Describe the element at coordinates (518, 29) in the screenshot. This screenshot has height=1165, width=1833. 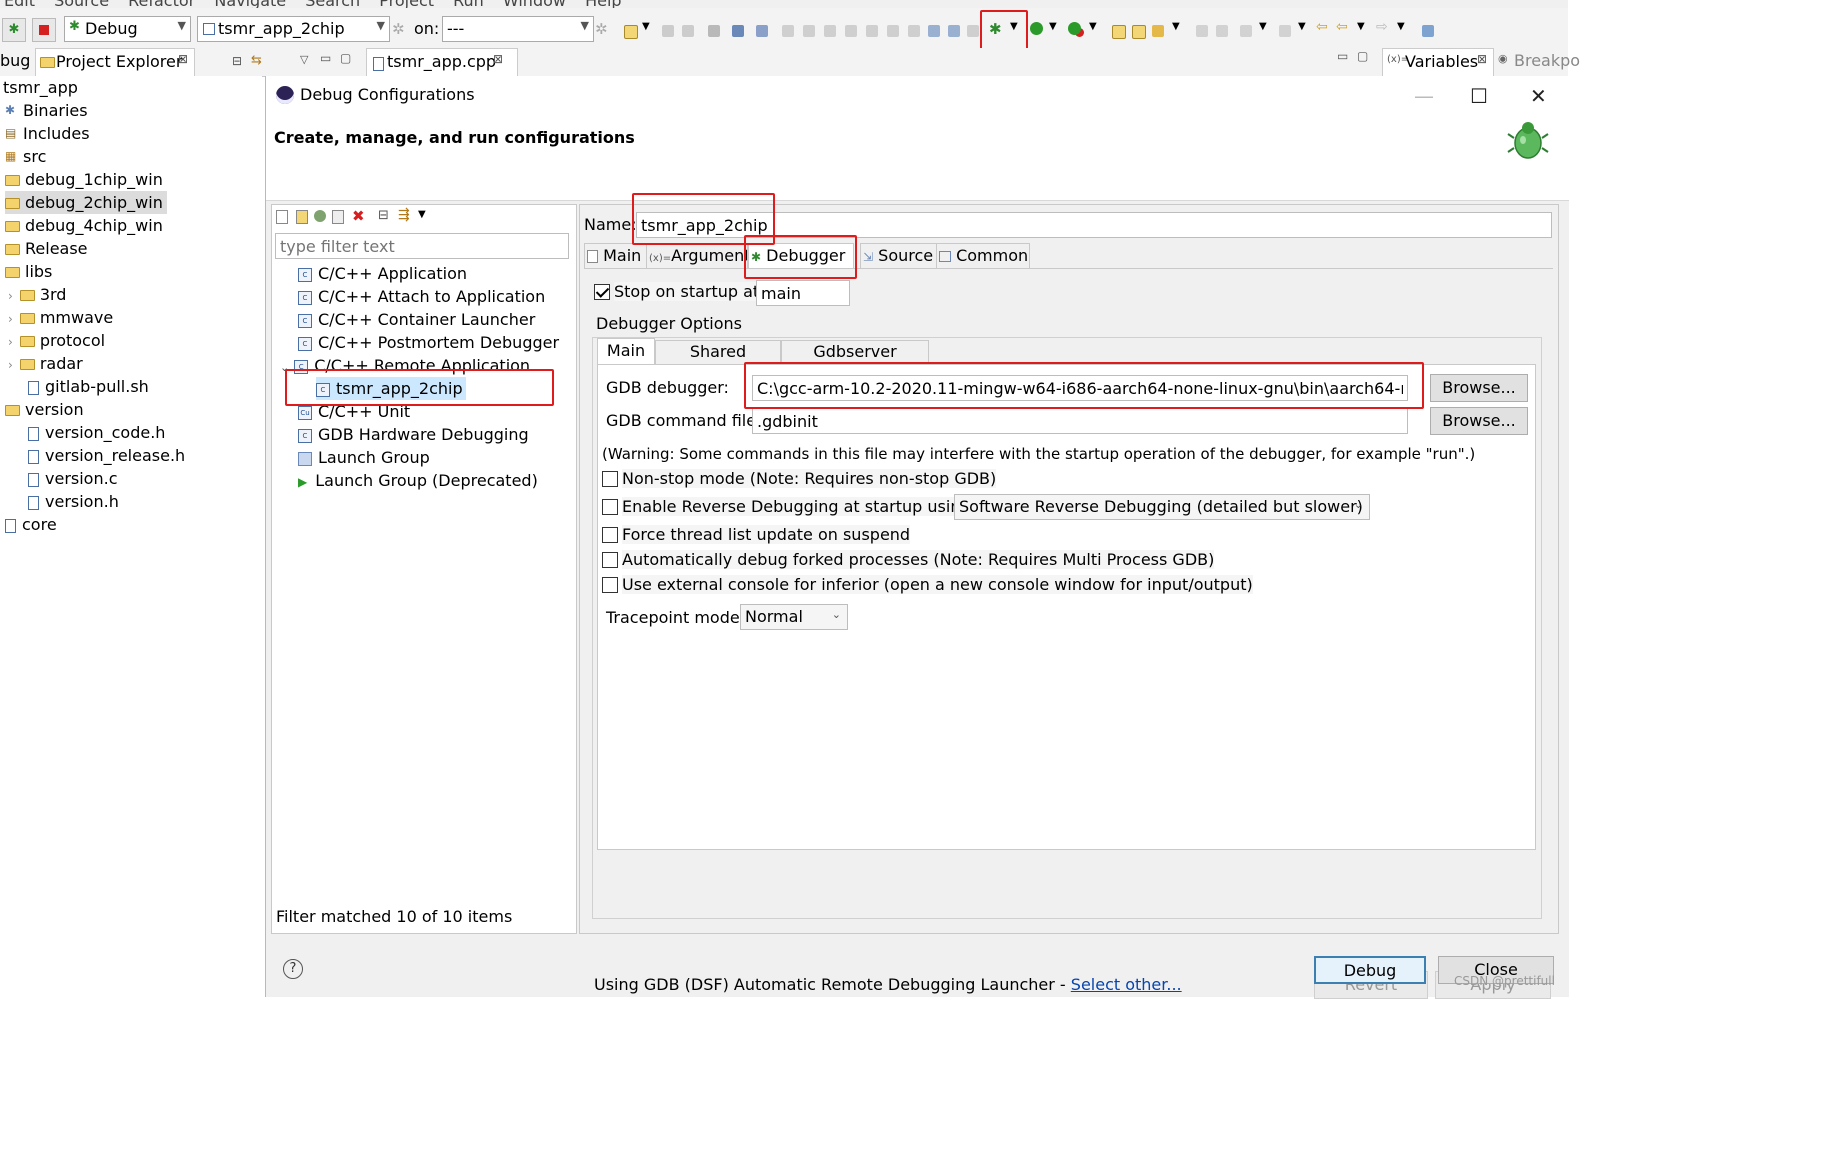
I see `launch-target-select: --- ▼` at that location.